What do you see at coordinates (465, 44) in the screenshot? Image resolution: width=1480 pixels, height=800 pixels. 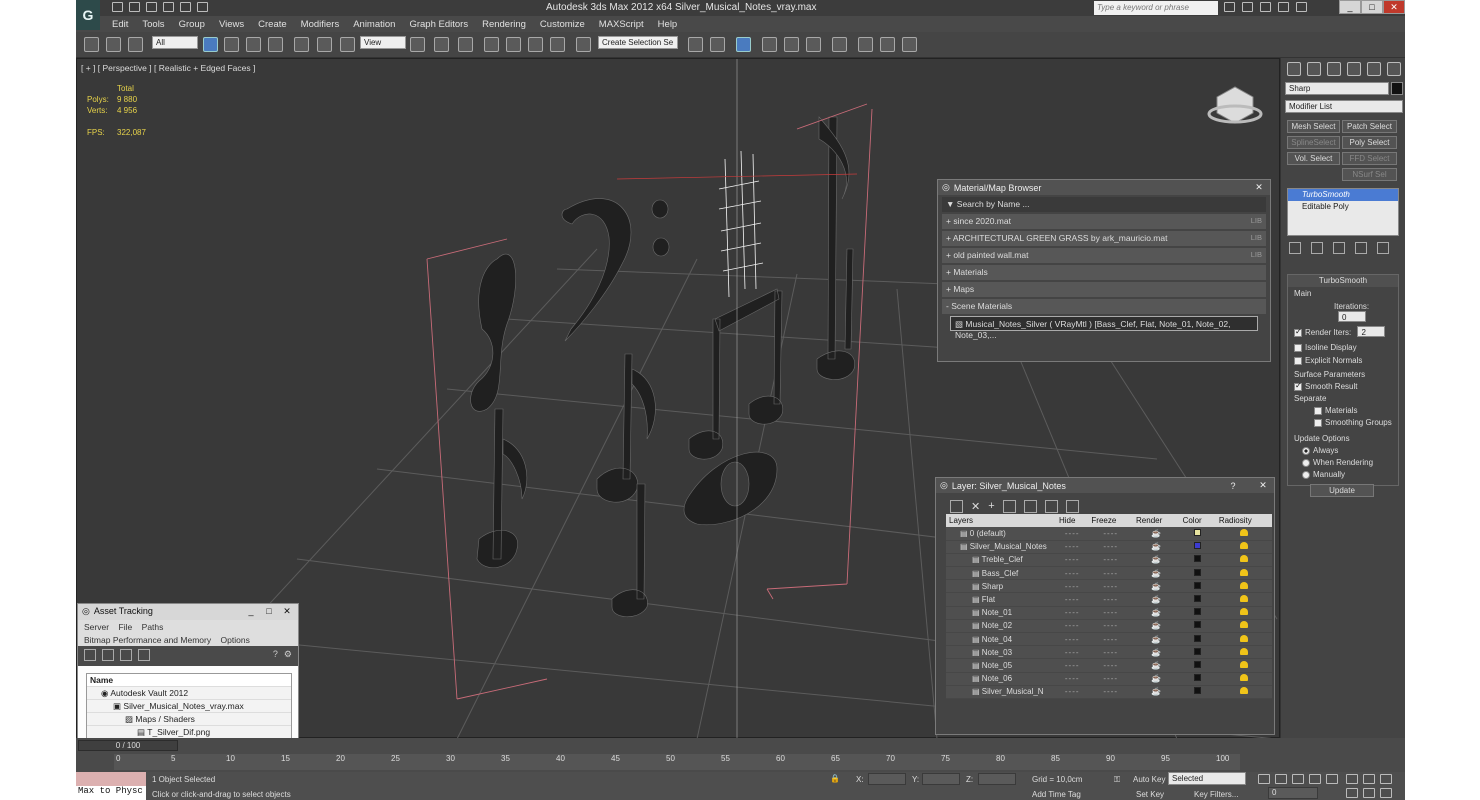 I see `keyboard-shortcut-icon` at bounding box center [465, 44].